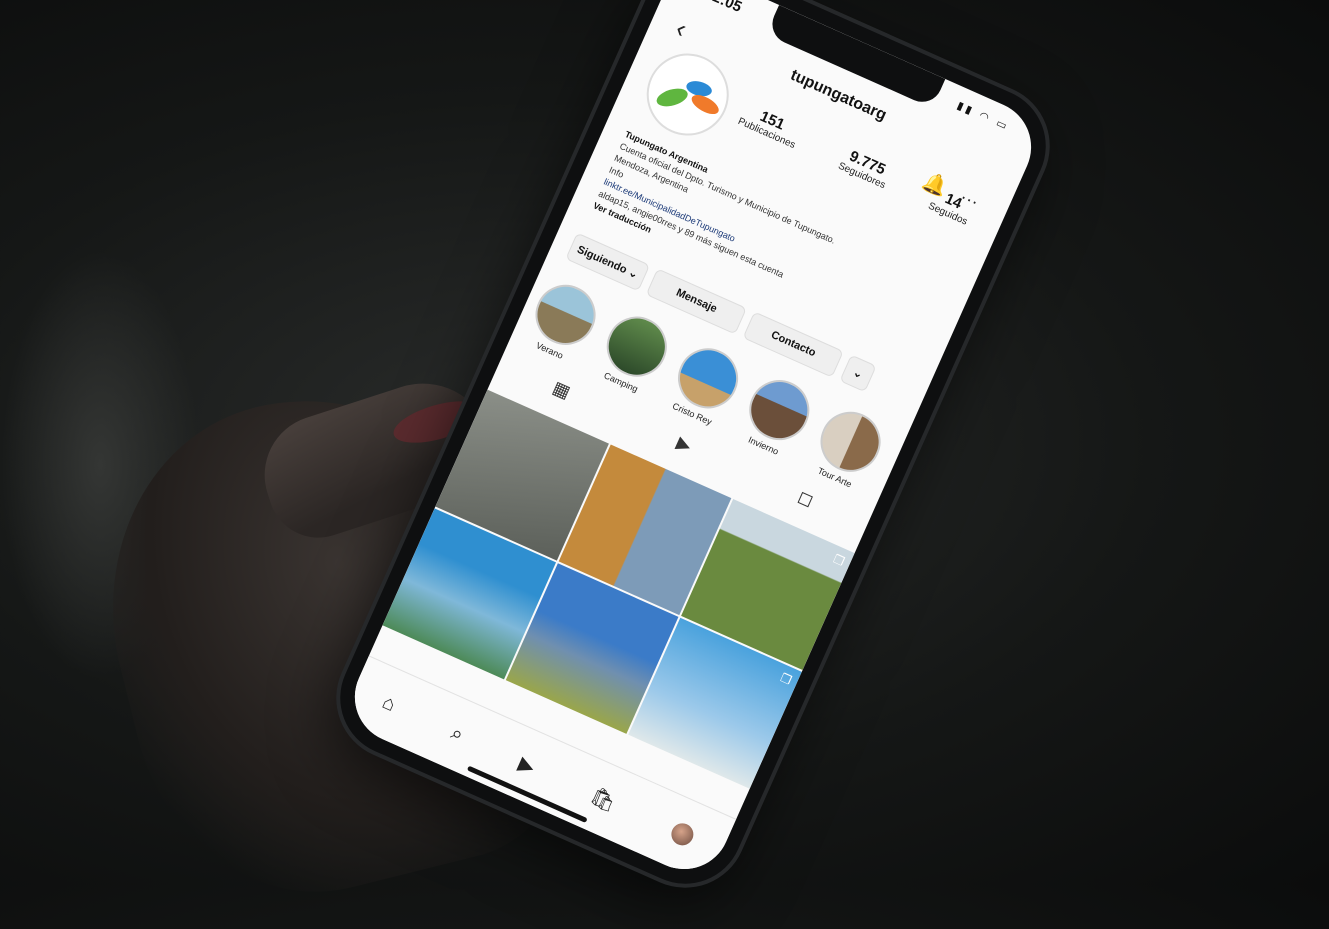 This screenshot has width=1329, height=929. I want to click on avatar, so click(687, 94).